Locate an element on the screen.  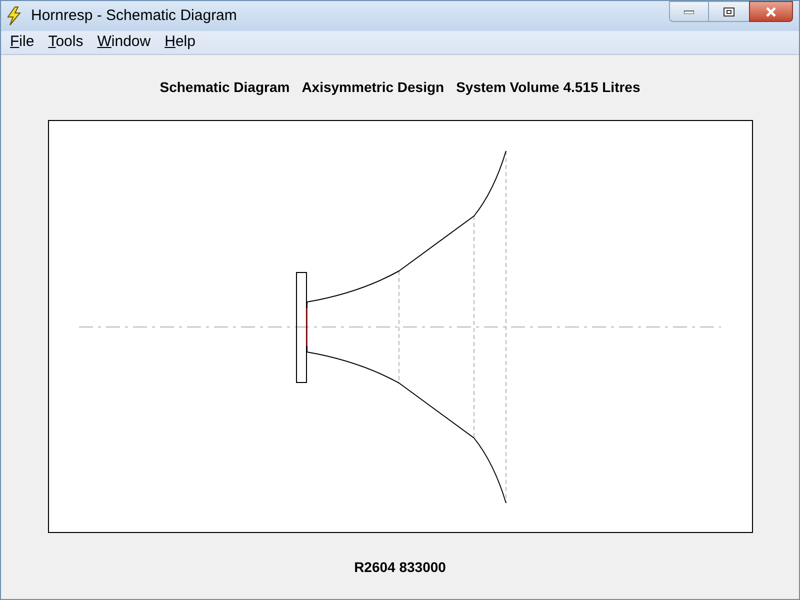
lightning-icon is located at coordinates (14, 16).